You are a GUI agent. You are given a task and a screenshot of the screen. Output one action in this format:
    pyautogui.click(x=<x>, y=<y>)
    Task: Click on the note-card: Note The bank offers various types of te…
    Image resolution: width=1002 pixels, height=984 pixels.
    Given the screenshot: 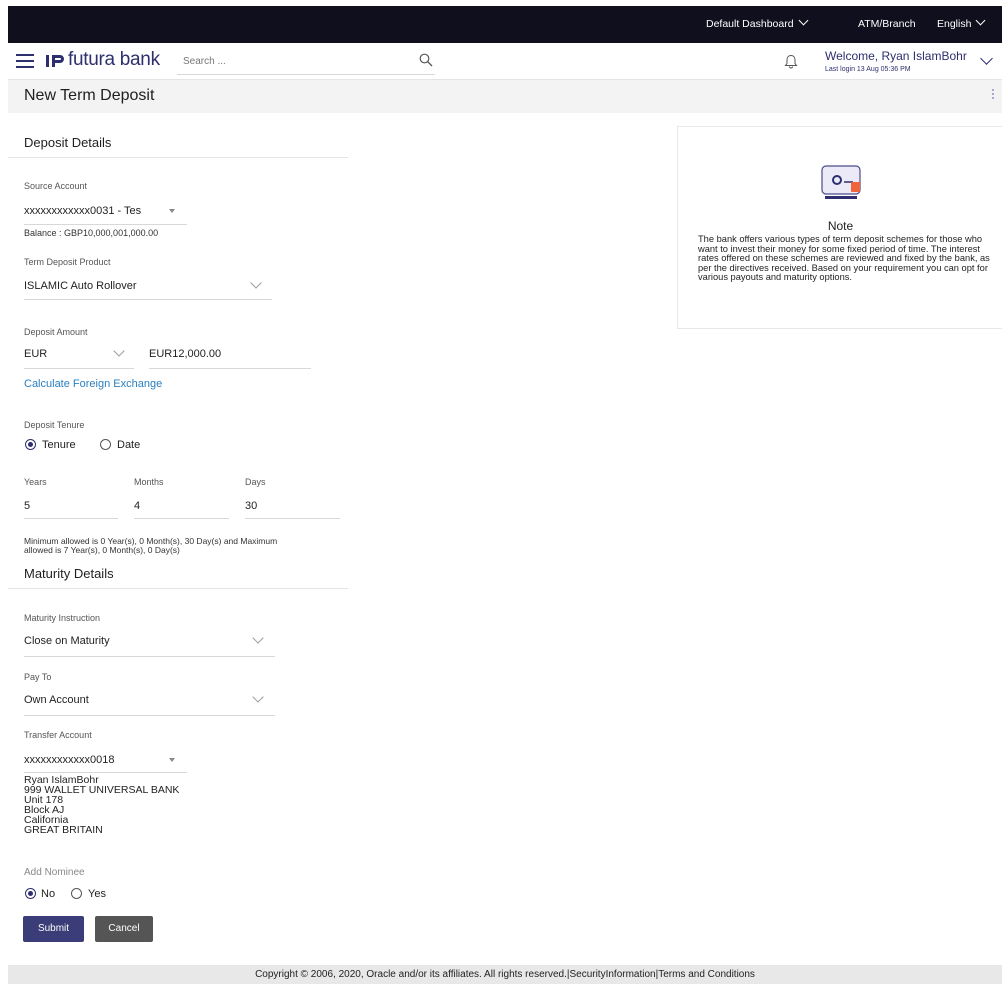 What is the action you would take?
    pyautogui.click(x=839, y=227)
    